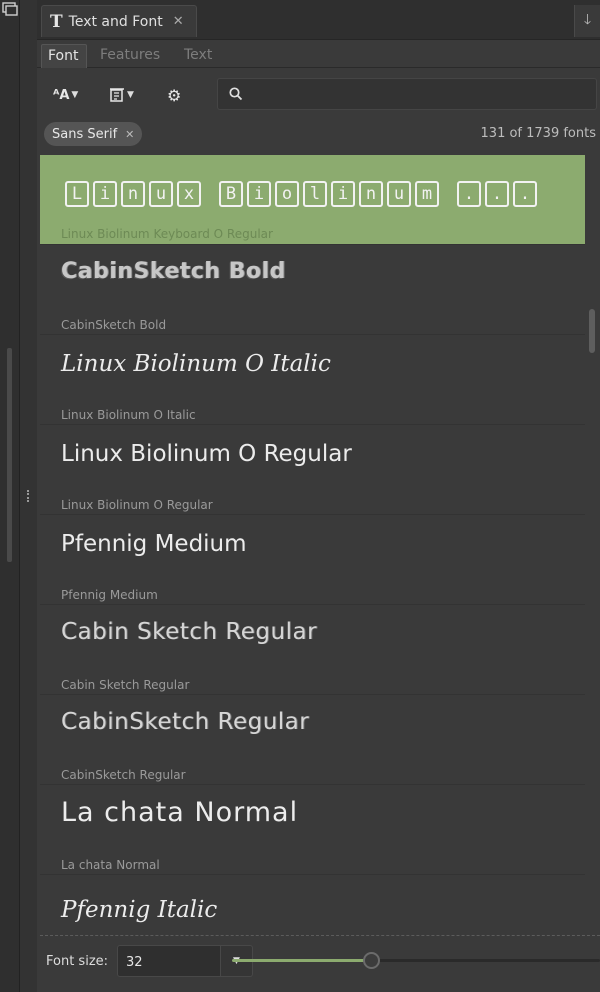 This screenshot has height=992, width=600. What do you see at coordinates (196, 364) in the screenshot?
I see `font-preview: Linux Biolinum O Italic` at bounding box center [196, 364].